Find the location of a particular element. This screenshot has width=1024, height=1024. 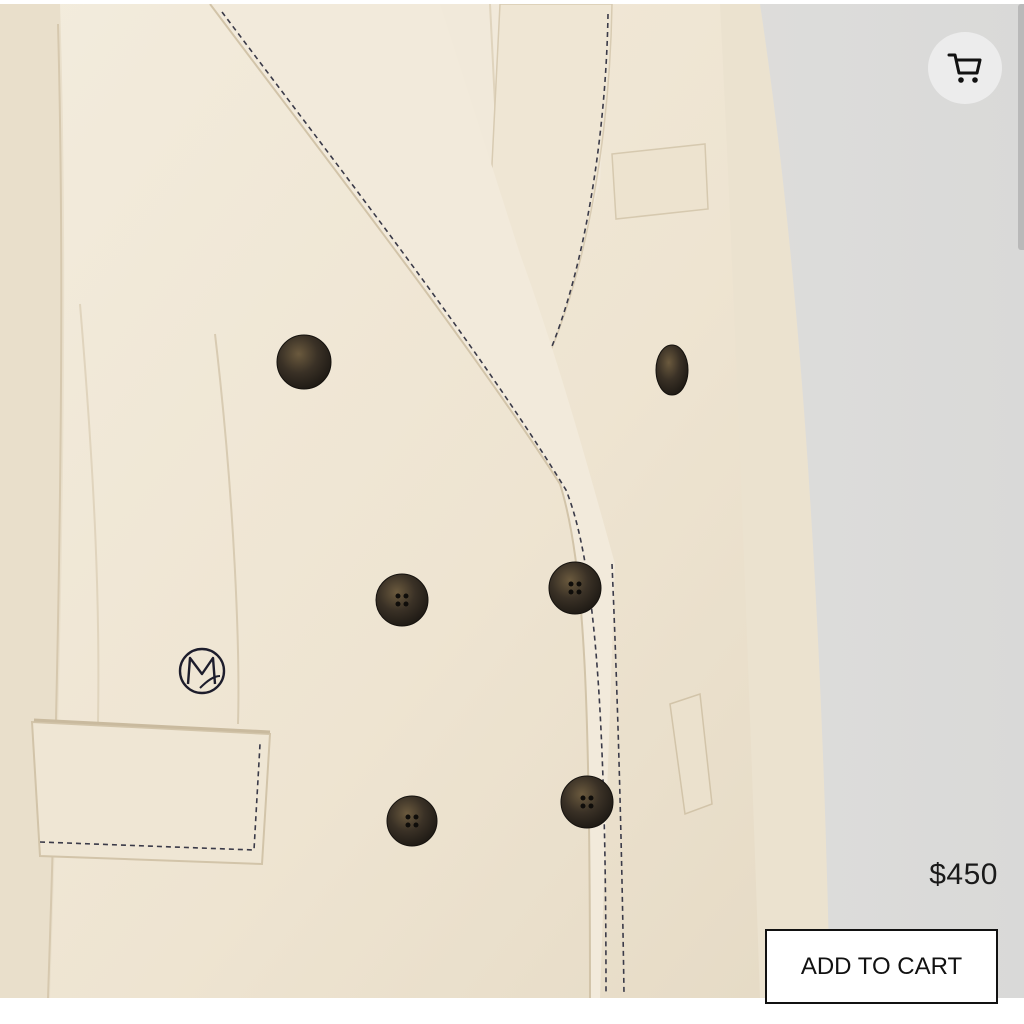

scrollbar-thumb is located at coordinates (1021, 127).